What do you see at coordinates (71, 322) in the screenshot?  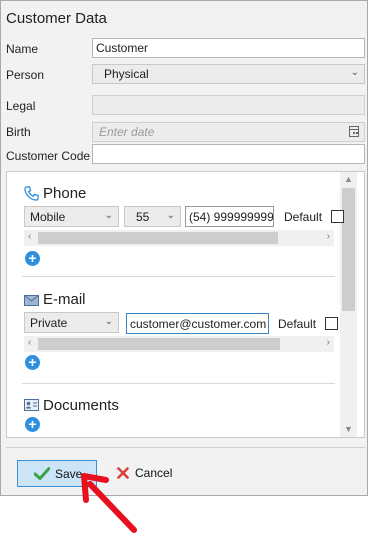 I see `email-type-select: Private ⌄` at bounding box center [71, 322].